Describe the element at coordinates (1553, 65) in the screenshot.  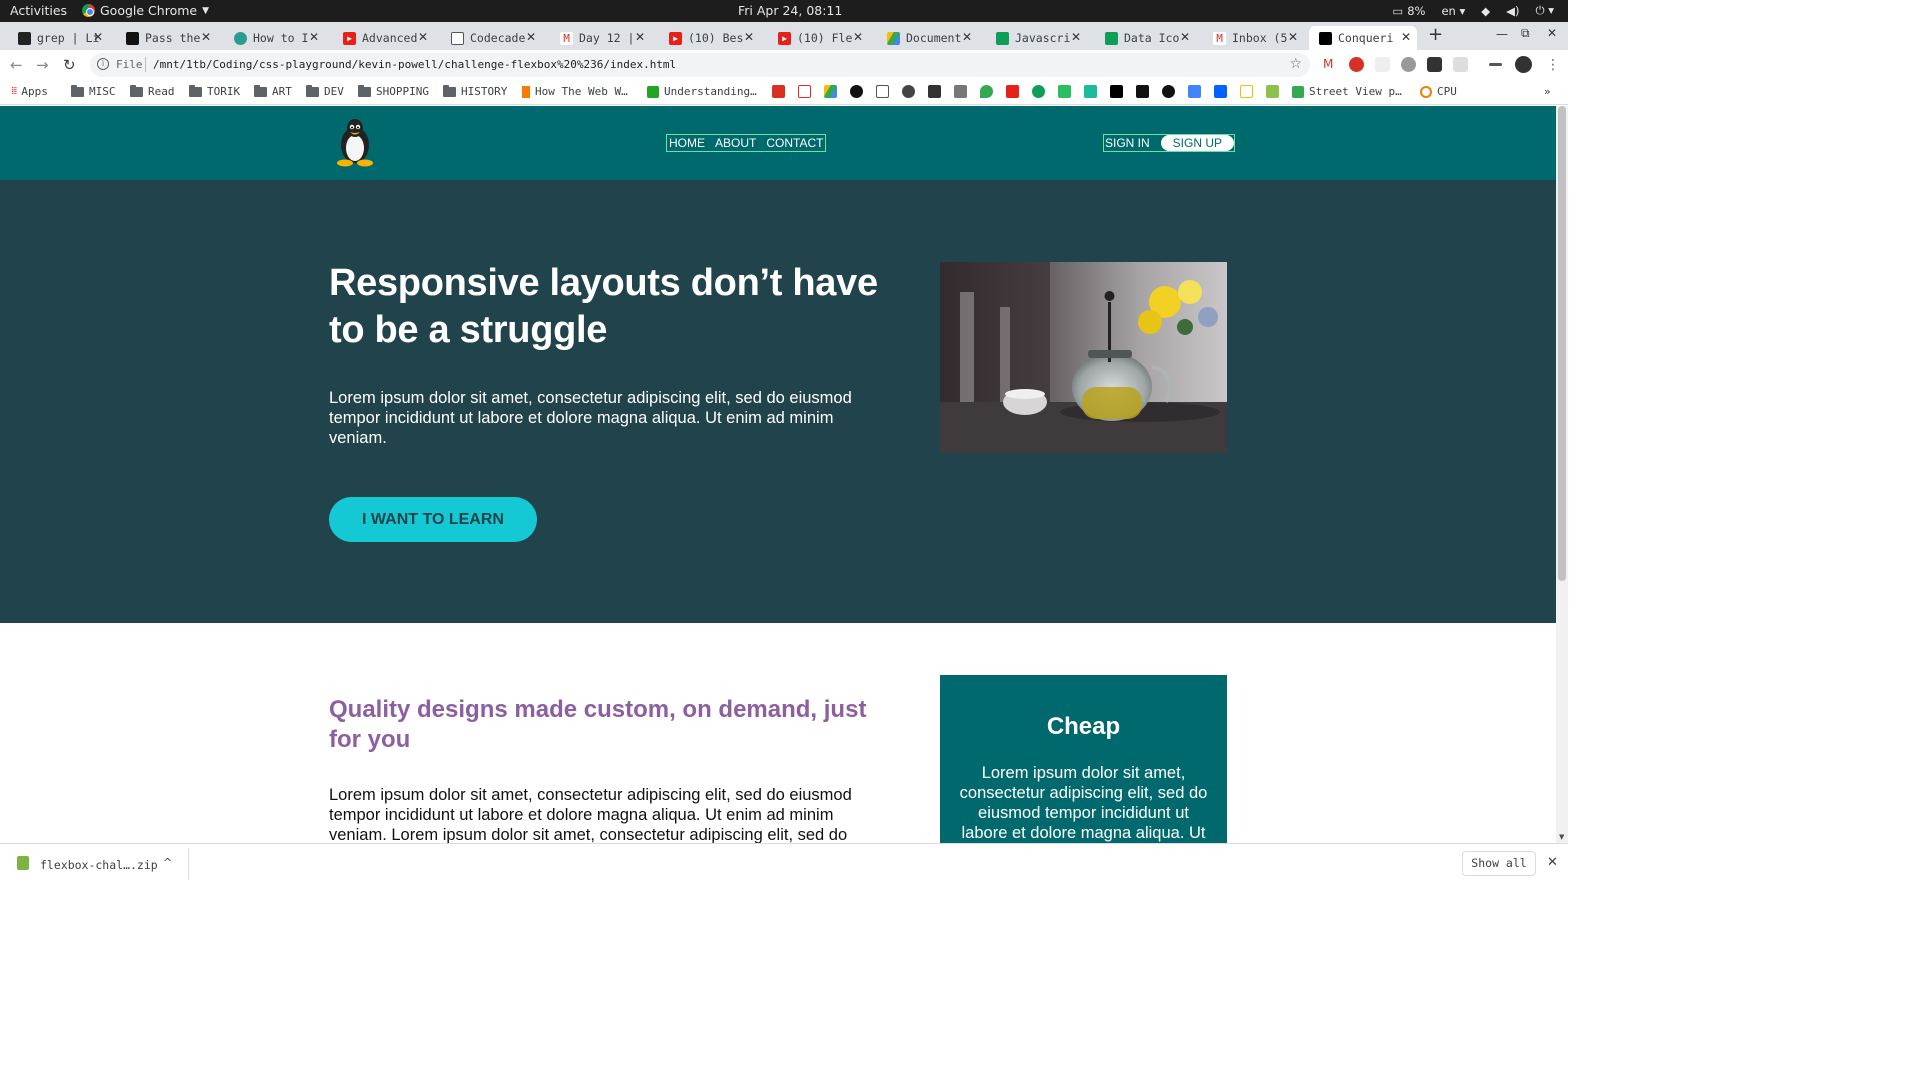
I see `menu-kebab-icon: ⋮` at that location.